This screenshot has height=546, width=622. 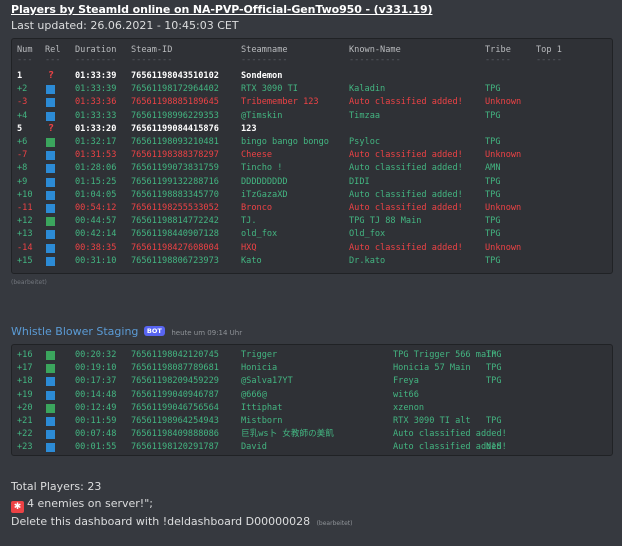 What do you see at coordinates (365, 142) in the screenshot?
I see `cell-known: Psyloc` at bounding box center [365, 142].